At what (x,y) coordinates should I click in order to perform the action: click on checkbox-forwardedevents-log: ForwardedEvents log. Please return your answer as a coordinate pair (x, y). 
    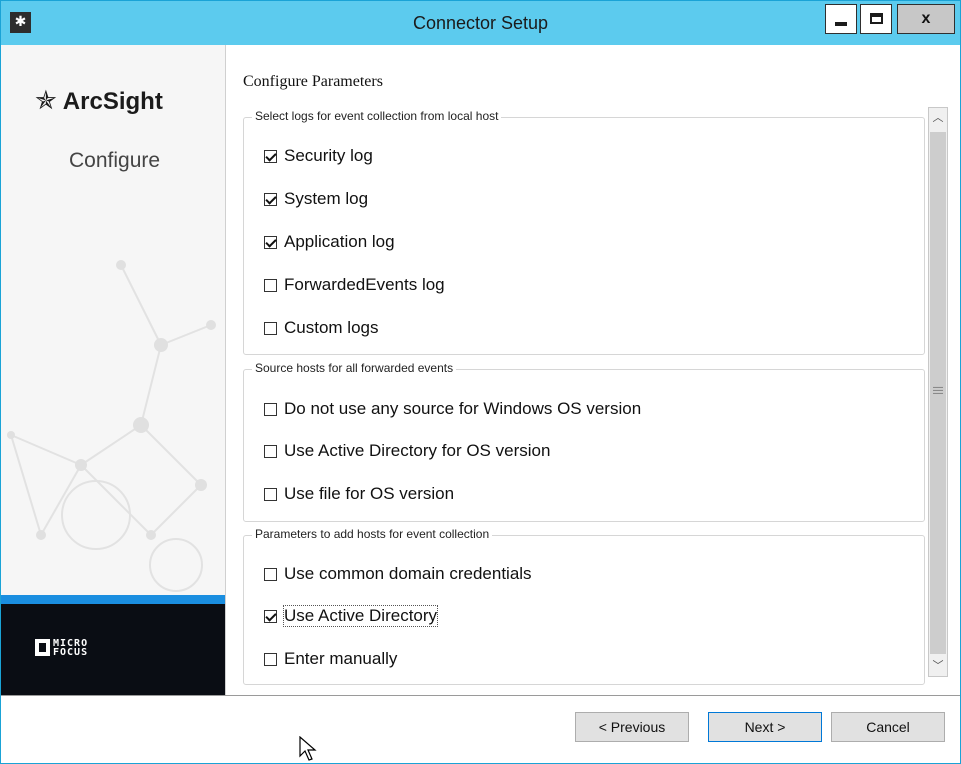
    Looking at the image, I should click on (354, 285).